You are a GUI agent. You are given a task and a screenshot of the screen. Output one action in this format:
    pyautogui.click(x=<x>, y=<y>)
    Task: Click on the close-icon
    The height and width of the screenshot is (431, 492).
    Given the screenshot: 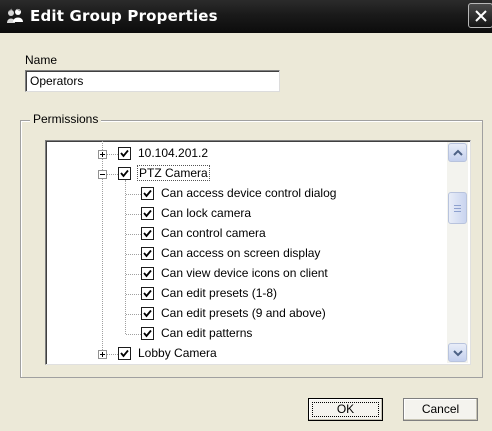 What is the action you would take?
    pyautogui.click(x=481, y=16)
    